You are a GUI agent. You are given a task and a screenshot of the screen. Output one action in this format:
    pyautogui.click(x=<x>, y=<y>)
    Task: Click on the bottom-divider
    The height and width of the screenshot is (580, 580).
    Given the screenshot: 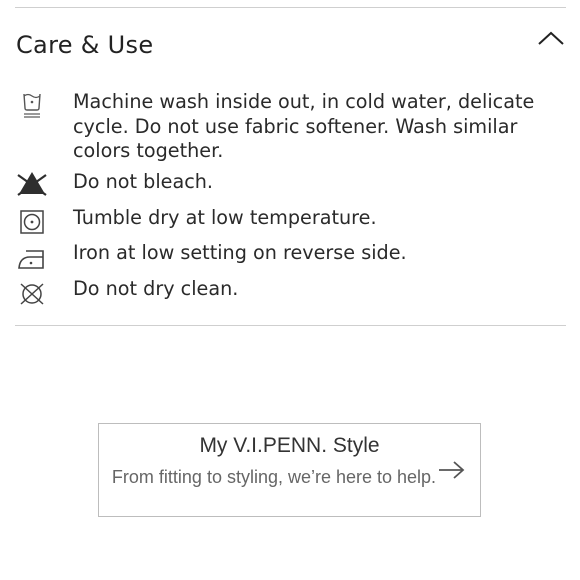 What is the action you would take?
    pyautogui.click(x=290, y=325)
    